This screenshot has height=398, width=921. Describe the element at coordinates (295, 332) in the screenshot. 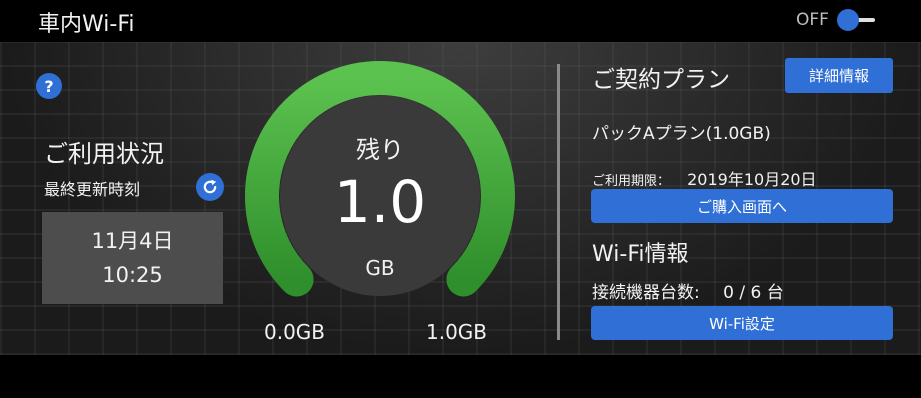

I see `gauge-min-label: 0.0GB` at that location.